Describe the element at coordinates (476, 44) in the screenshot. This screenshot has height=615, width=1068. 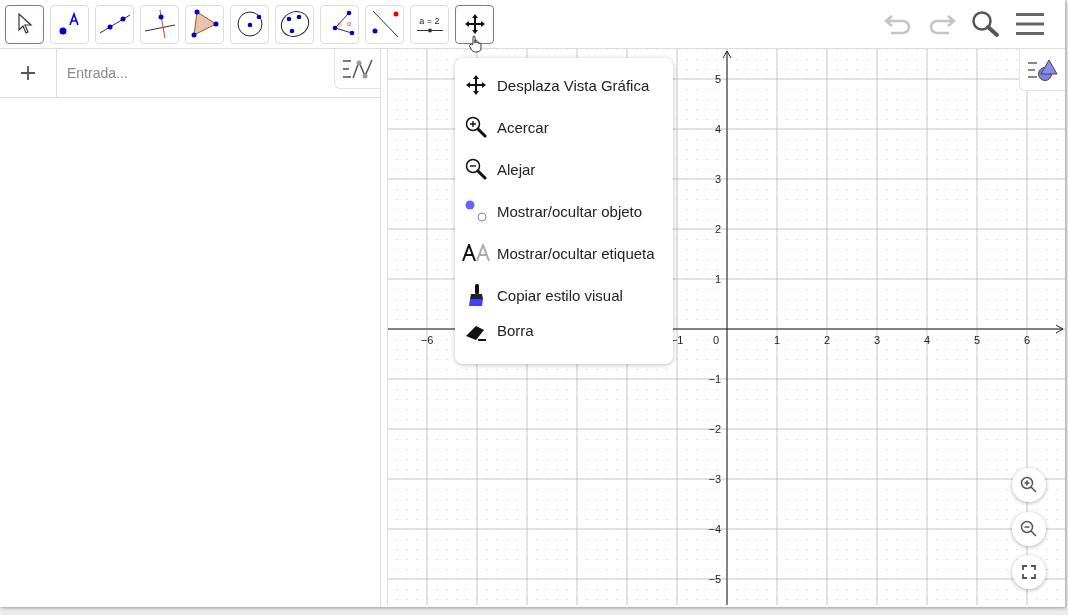
I see `hand-cursor-icon` at that location.